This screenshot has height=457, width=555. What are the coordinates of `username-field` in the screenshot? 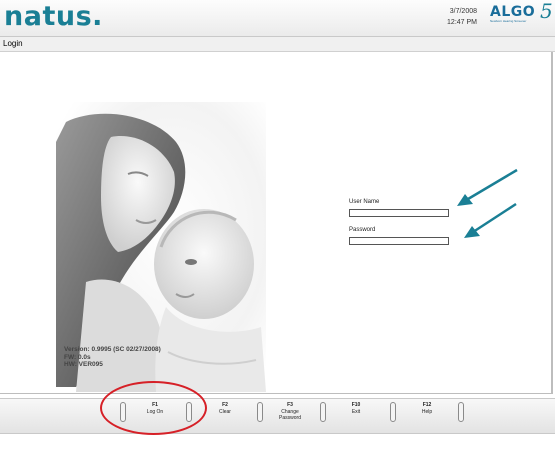 It's located at (399, 213).